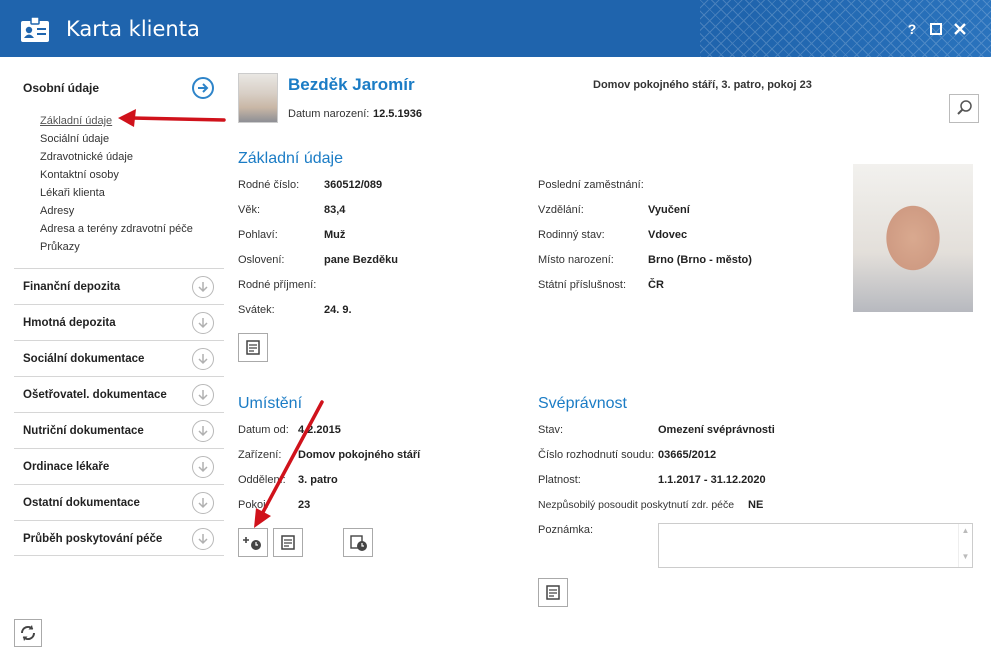 This screenshot has height=658, width=991. What do you see at coordinates (221, 318) in the screenshot?
I see `annotation-overlay` at bounding box center [221, 318].